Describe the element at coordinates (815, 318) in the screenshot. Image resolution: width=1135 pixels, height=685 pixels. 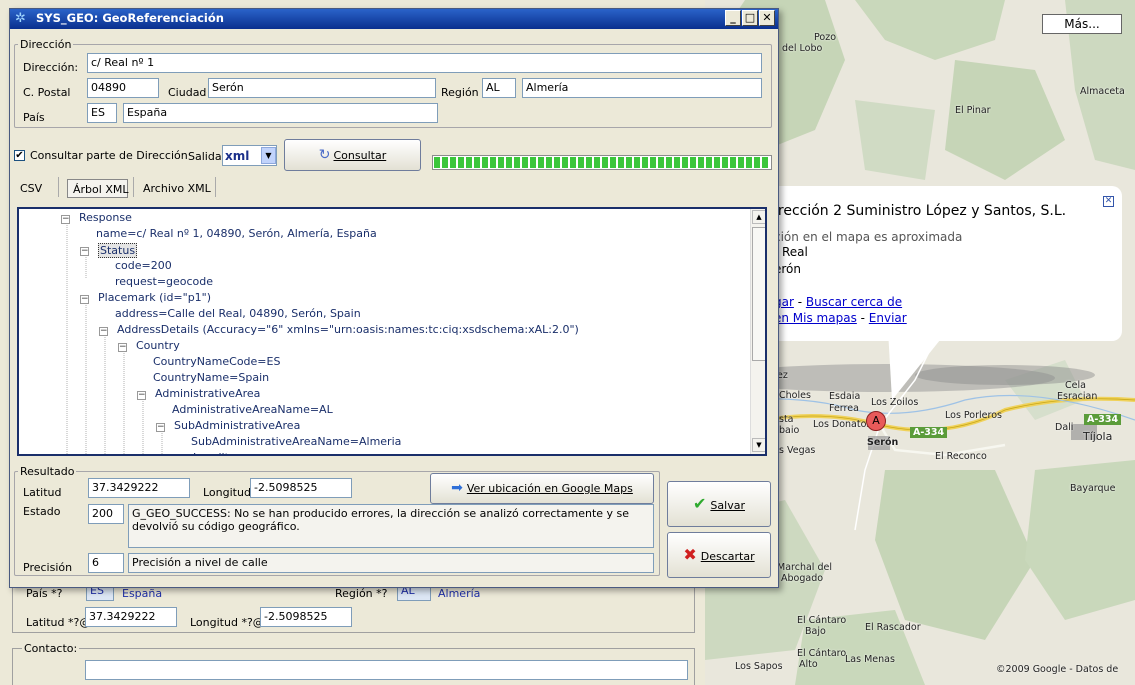
I see `mis-mapas-link: en Mis mapas` at that location.